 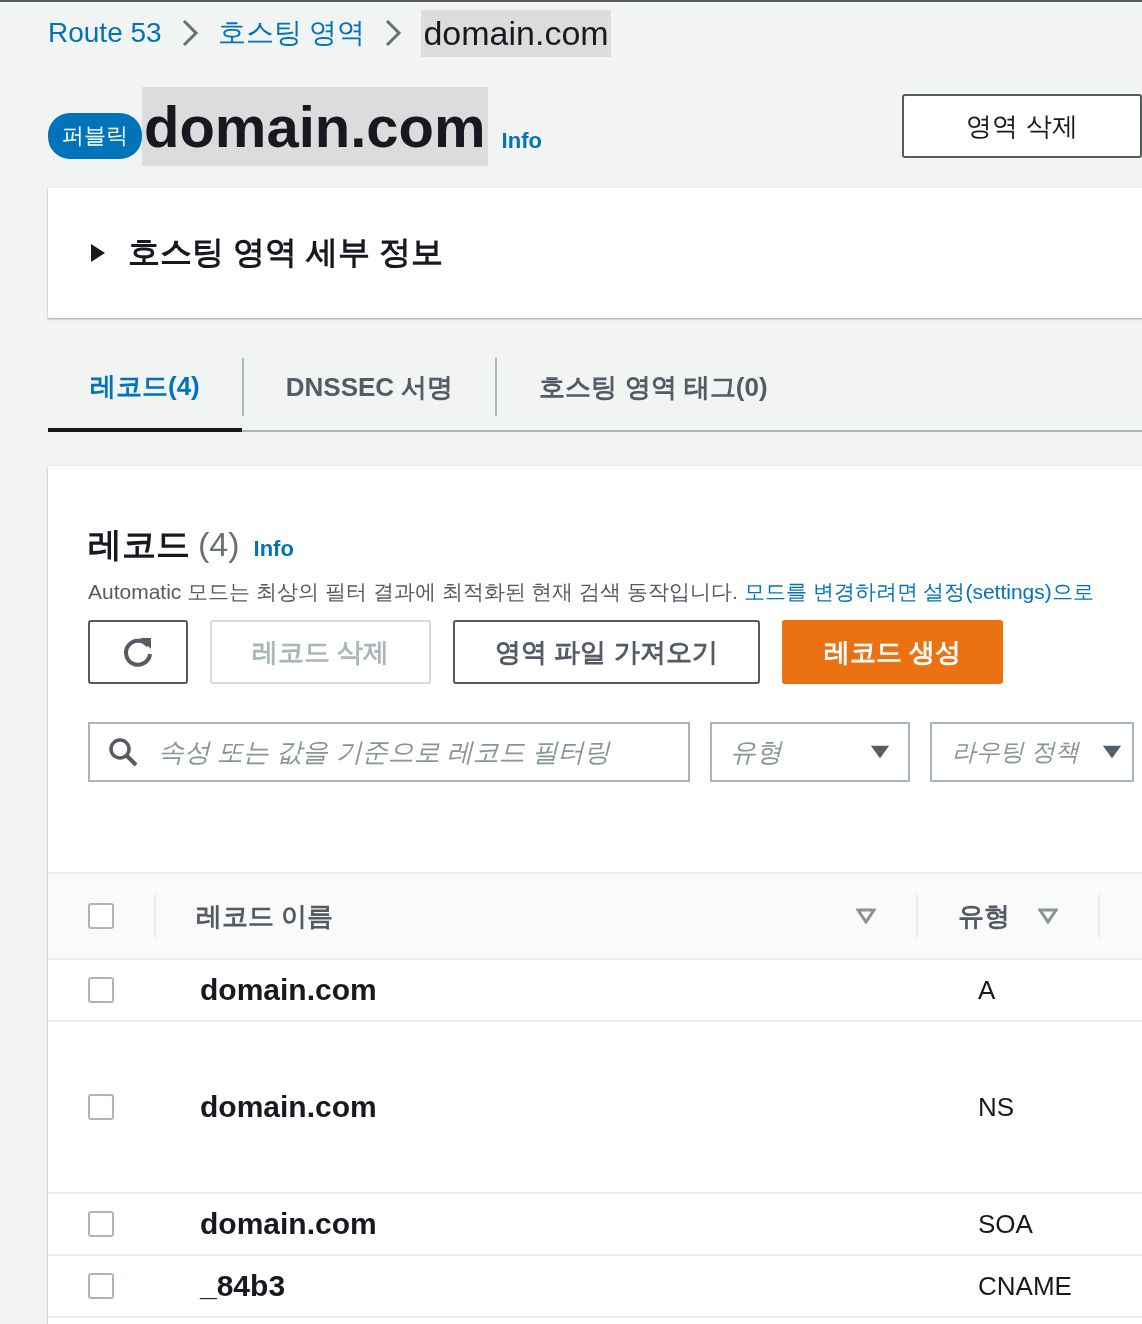 I want to click on expand-icon, so click(x=98, y=253).